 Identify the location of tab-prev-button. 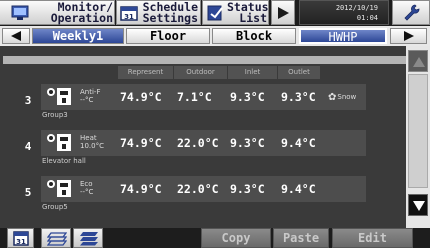
(16, 36).